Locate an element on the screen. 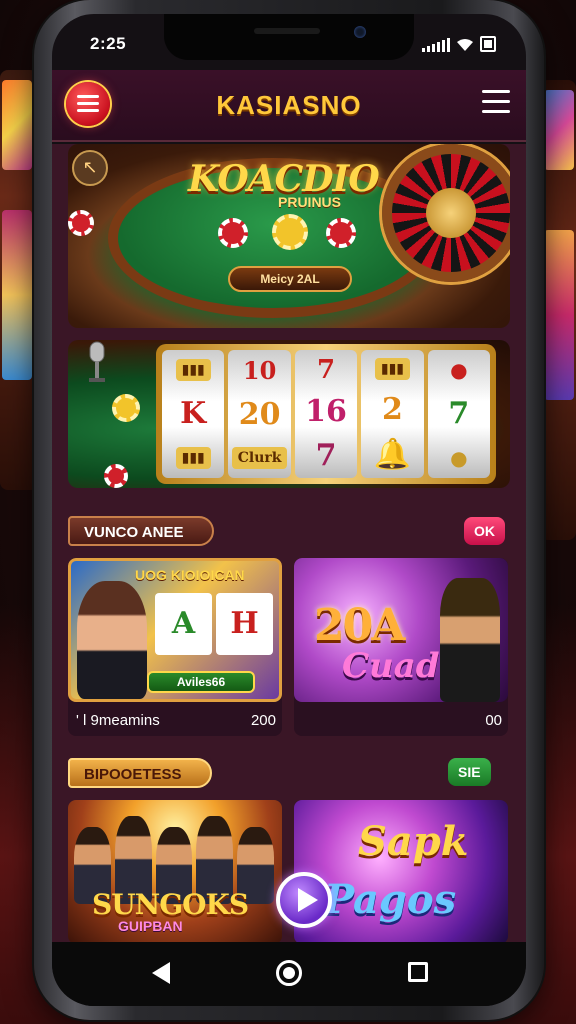  nav-home-icon is located at coordinates (289, 973).